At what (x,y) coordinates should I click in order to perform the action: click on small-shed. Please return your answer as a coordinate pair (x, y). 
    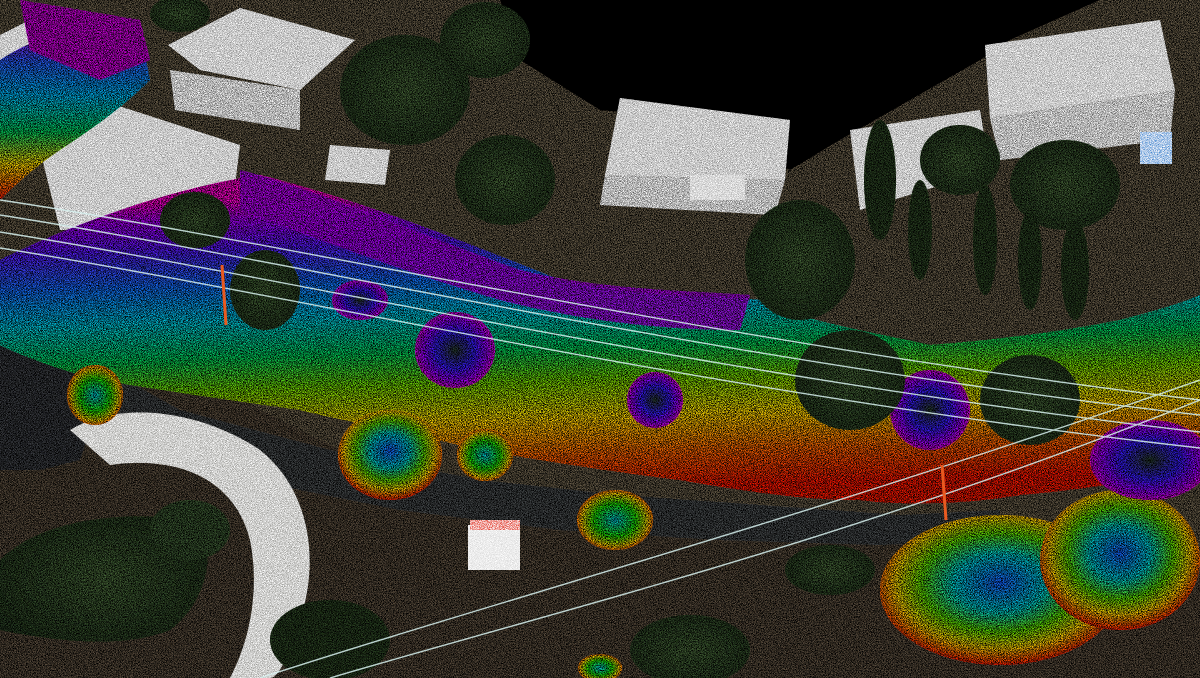
    Looking at the image, I should click on (494, 547).